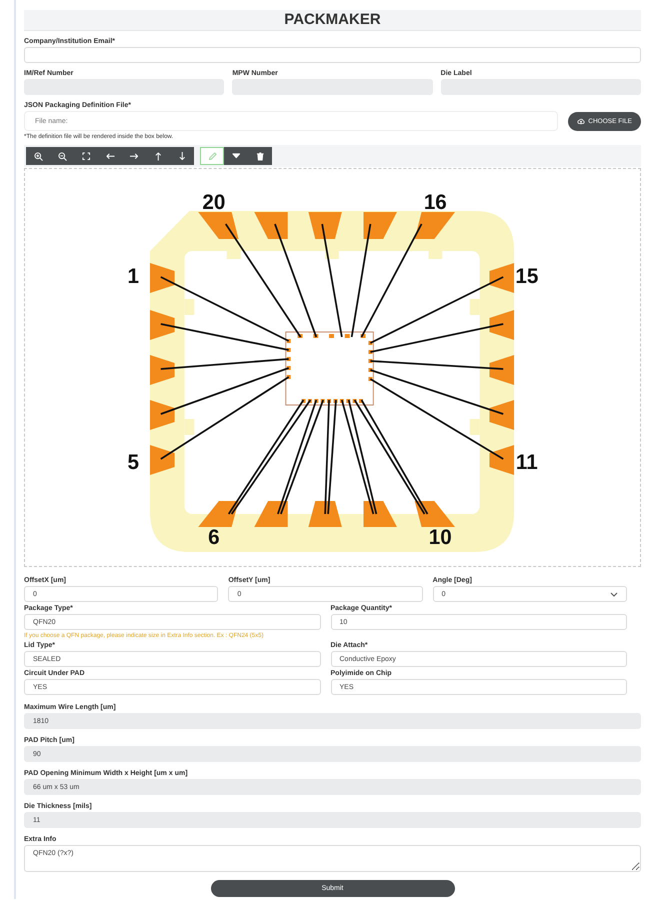 The width and height of the screenshot is (649, 911). What do you see at coordinates (212, 156) in the screenshot?
I see `pencil-icon` at bounding box center [212, 156].